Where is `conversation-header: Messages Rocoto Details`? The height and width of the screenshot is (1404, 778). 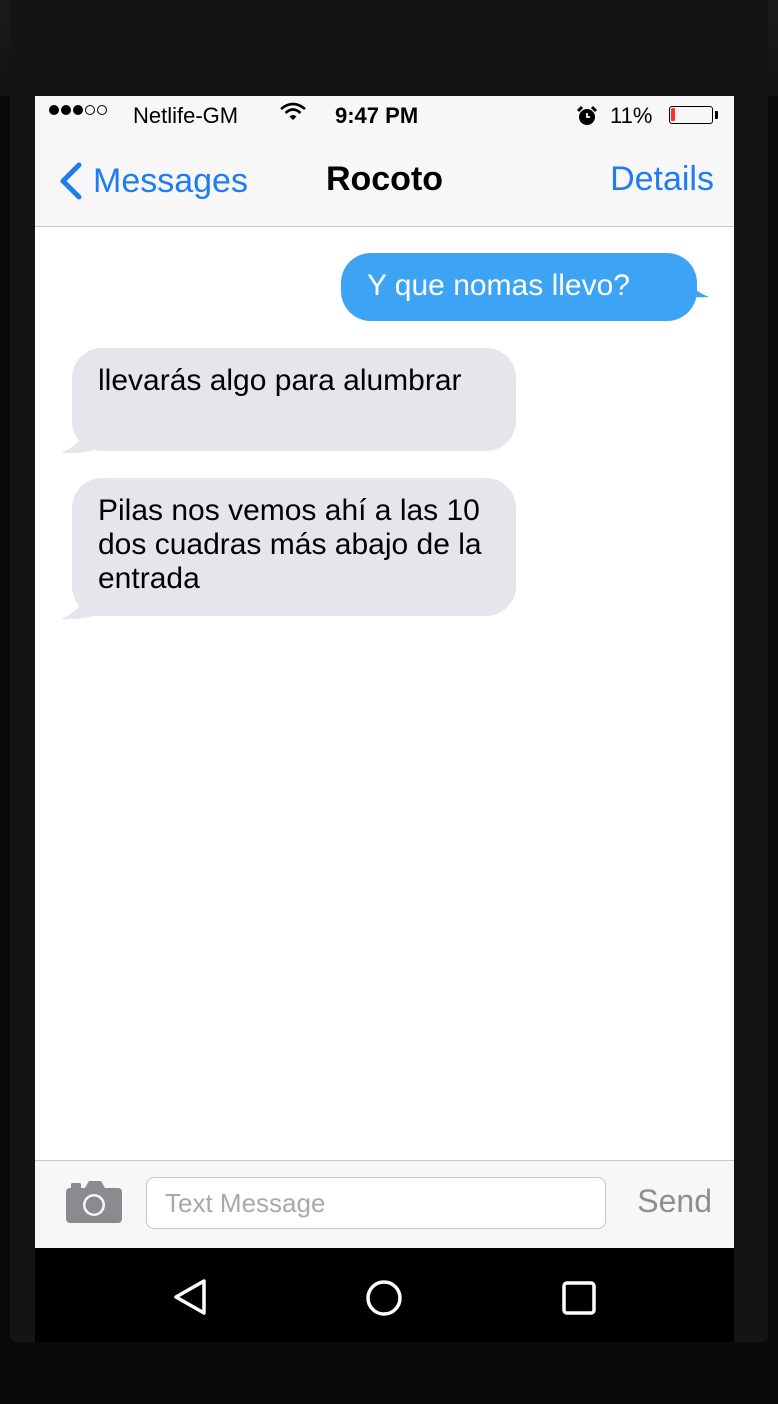 conversation-header: Messages Rocoto Details is located at coordinates (384, 181).